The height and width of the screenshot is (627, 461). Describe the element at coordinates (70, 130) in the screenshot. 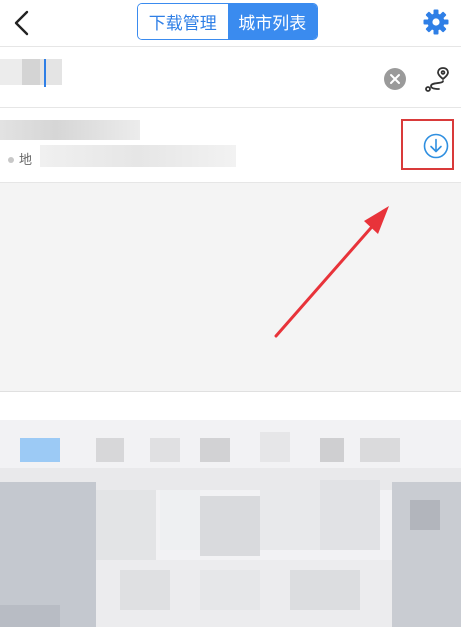

I see `city-name-blurred` at that location.